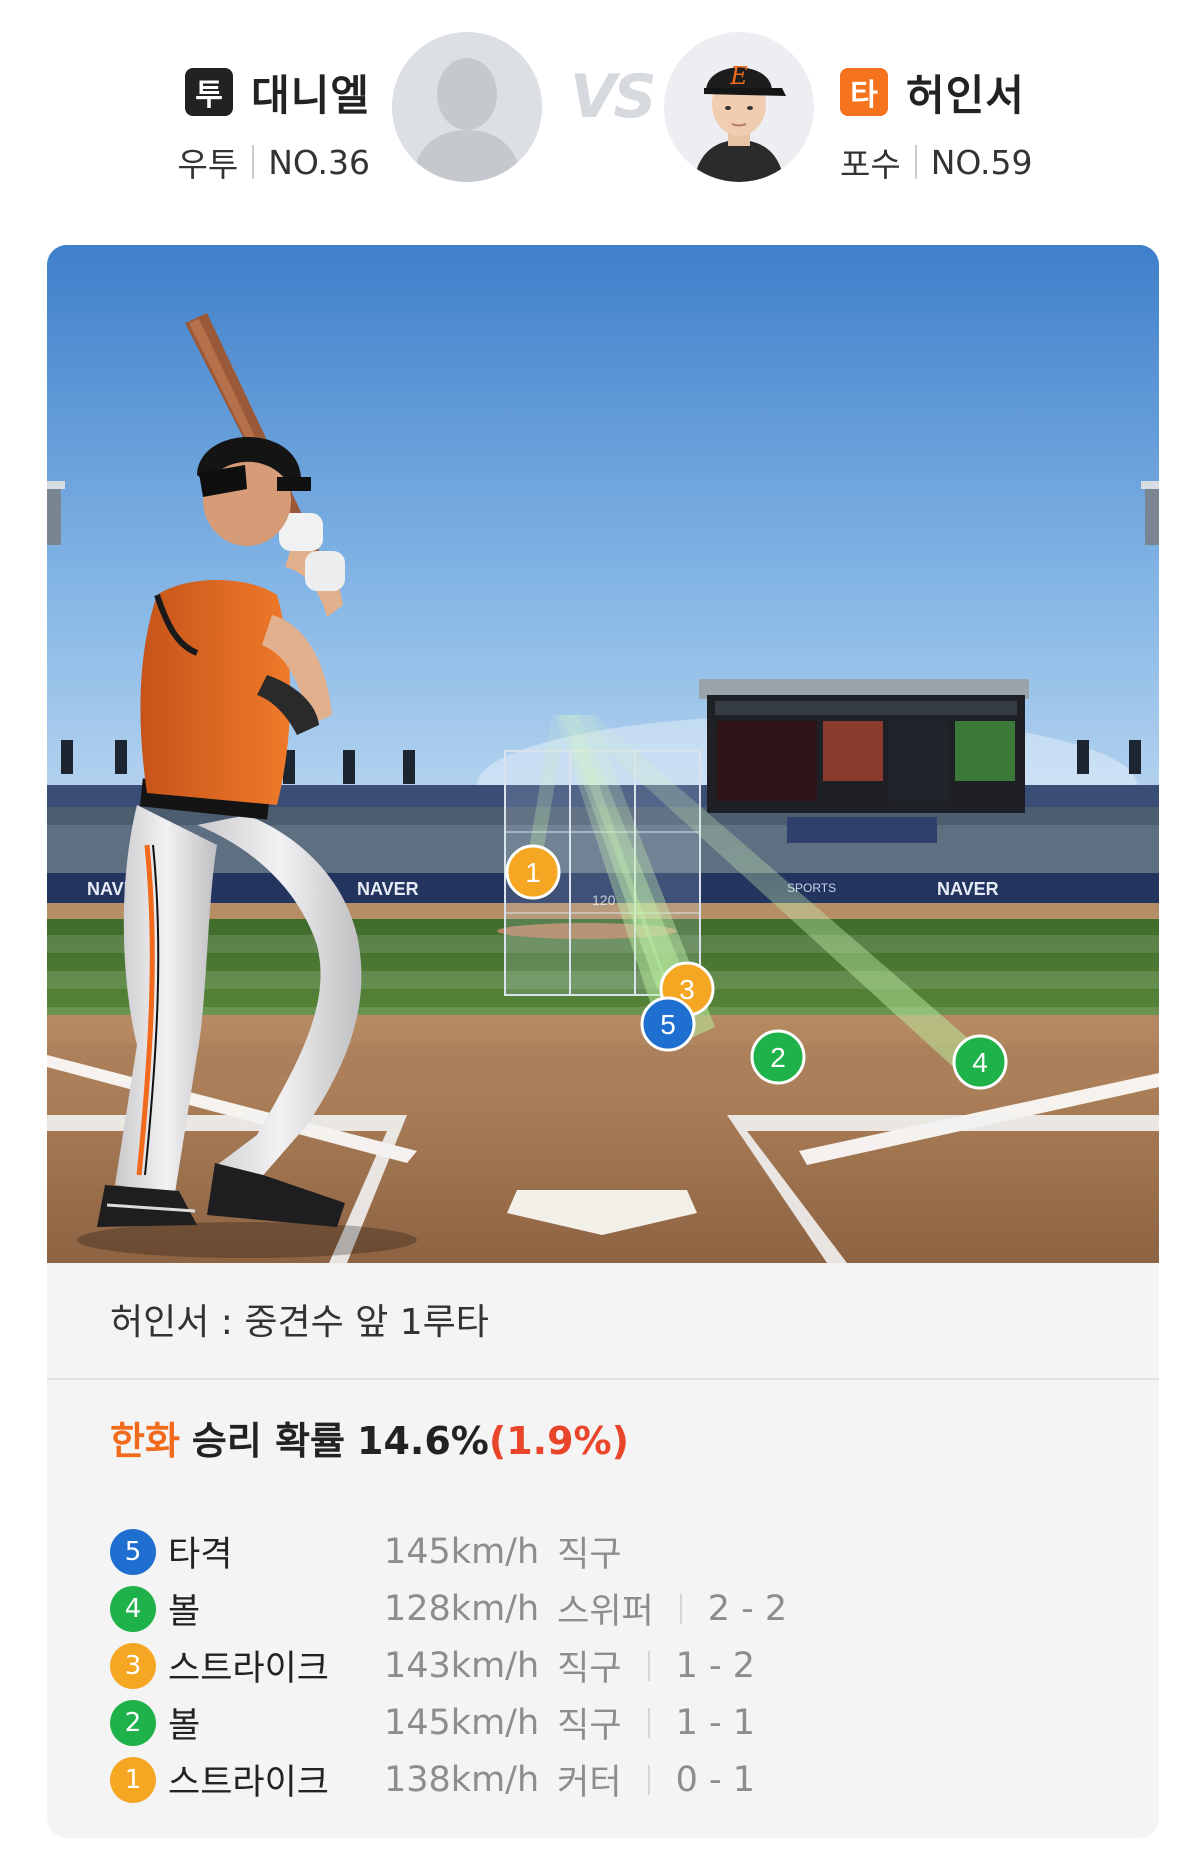 The image size is (1200, 1870). I want to click on batter-avatar: E, so click(739, 107).